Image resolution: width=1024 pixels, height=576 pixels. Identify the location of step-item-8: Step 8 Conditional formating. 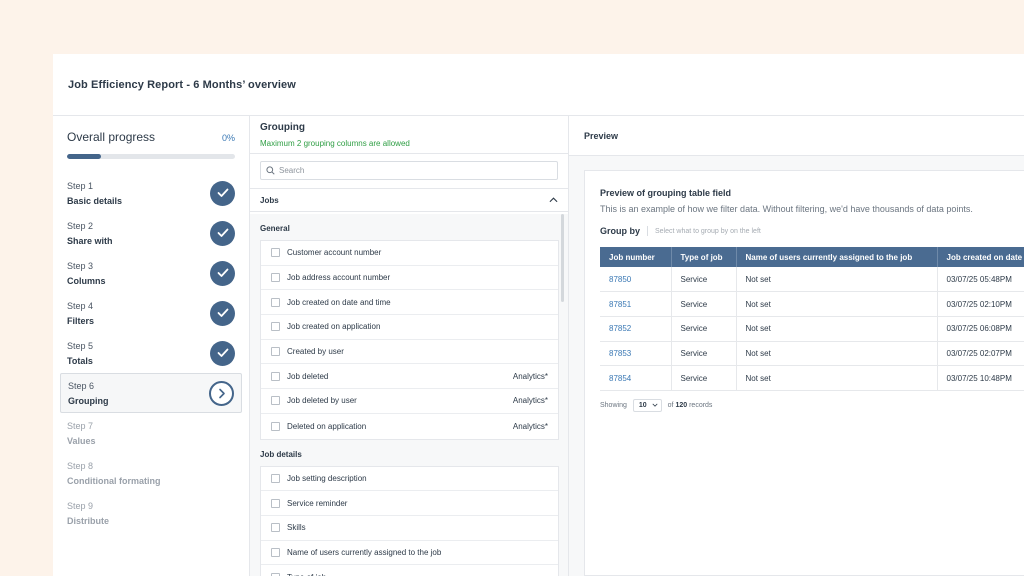
(151, 473).